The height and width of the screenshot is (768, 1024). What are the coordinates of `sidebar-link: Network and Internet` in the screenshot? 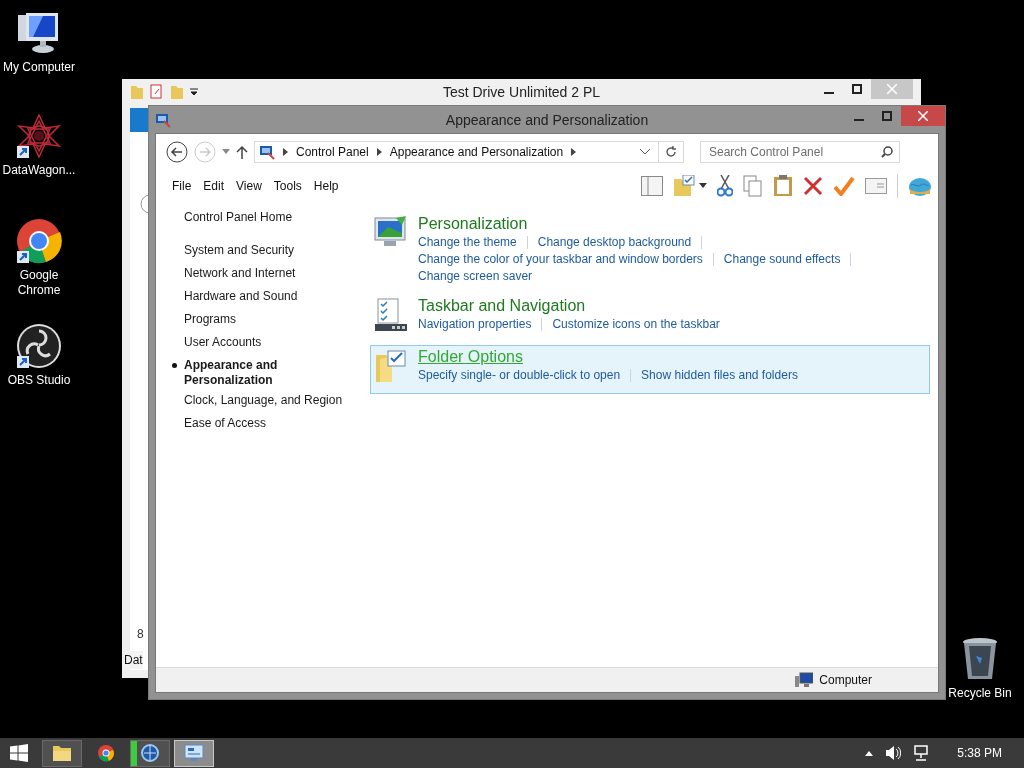 It's located at (270, 277).